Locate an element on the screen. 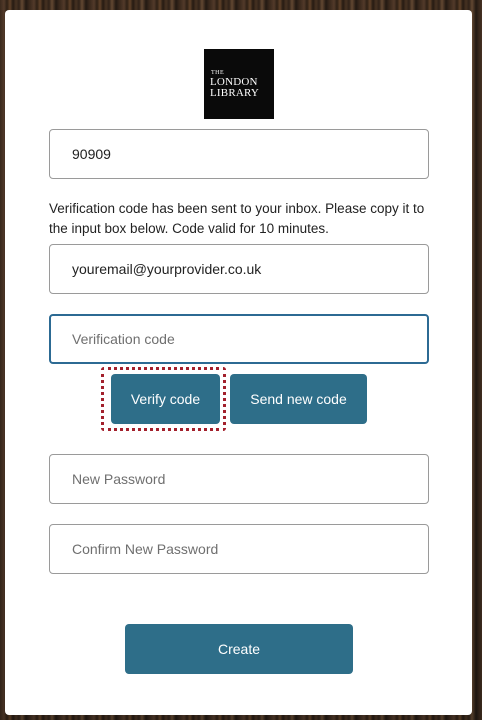 Image resolution: width=482 pixels, height=720 pixels. create-button: Create is located at coordinates (239, 649).